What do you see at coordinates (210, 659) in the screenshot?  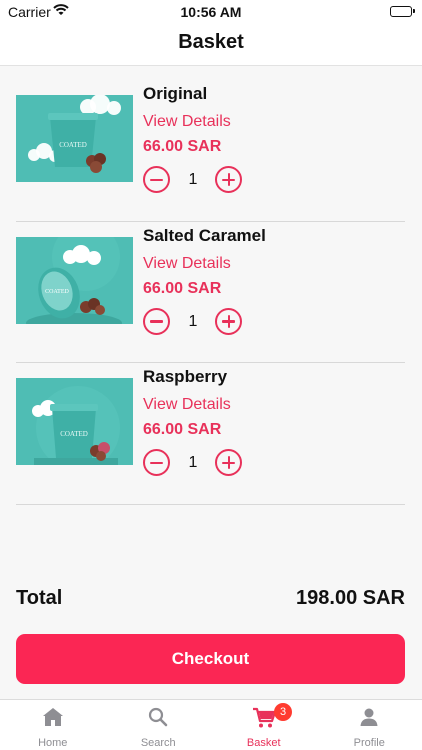 I see `checkout-button: Checkout` at bounding box center [210, 659].